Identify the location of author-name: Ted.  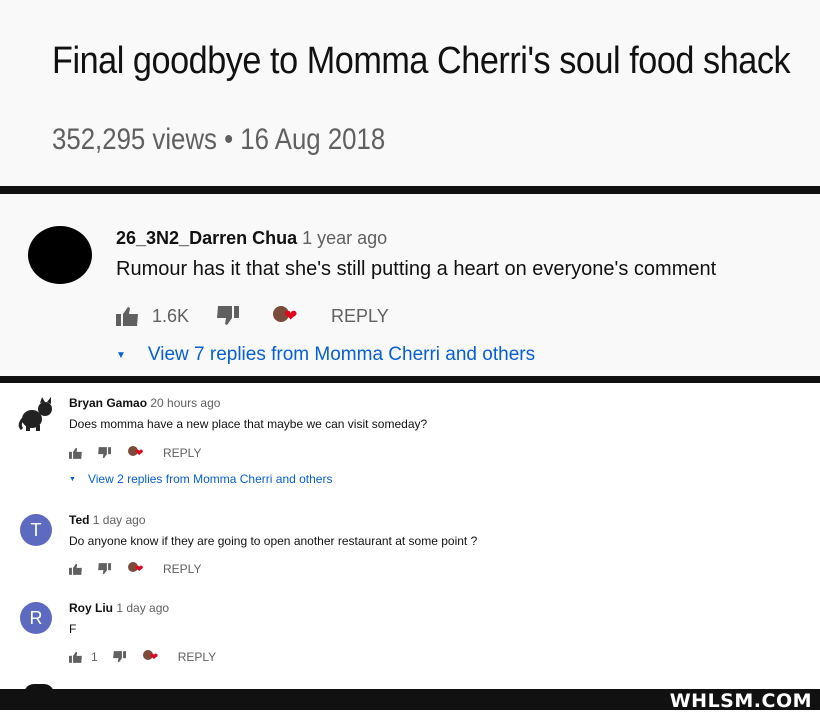
(79, 520).